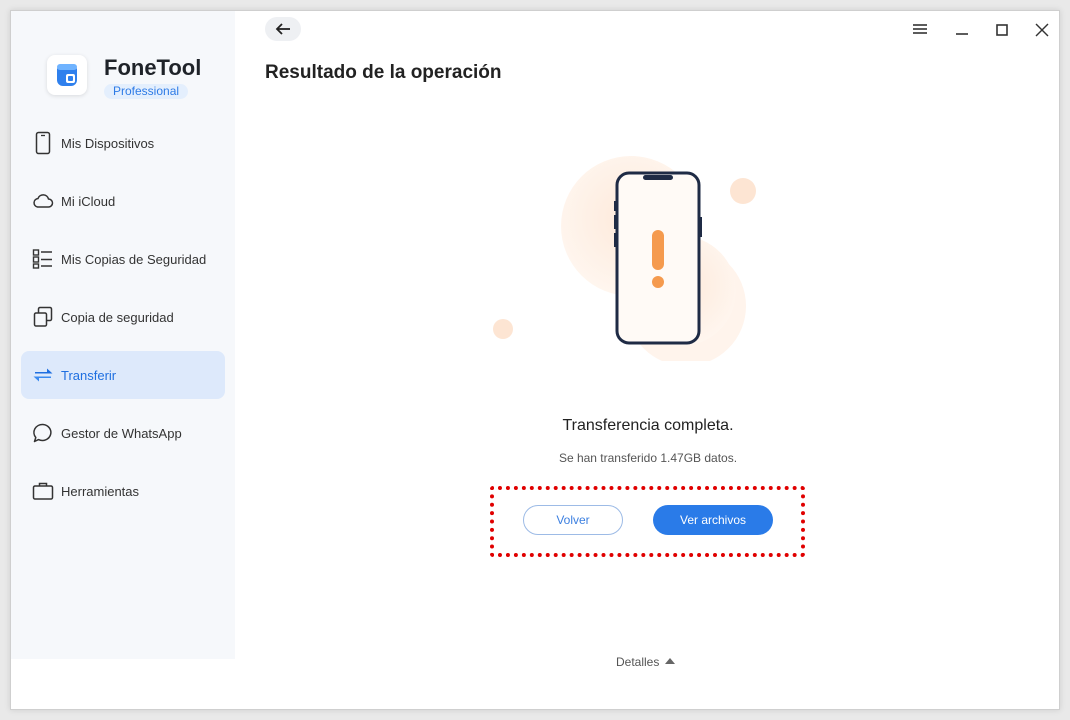 This screenshot has height=720, width=1070. I want to click on maximize-icon, so click(1002, 30).